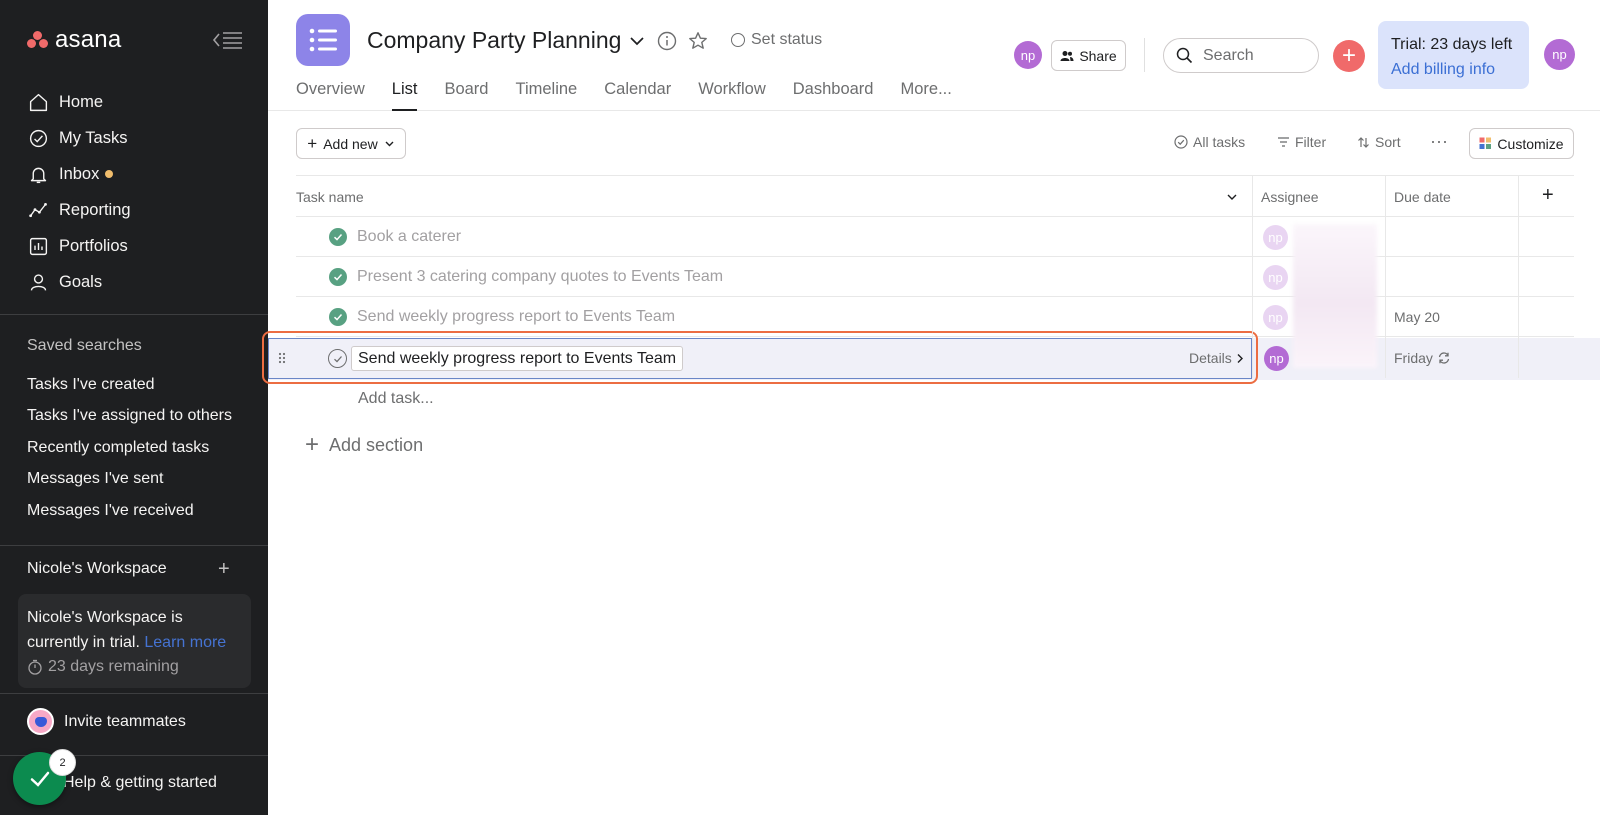  What do you see at coordinates (1301, 142) in the screenshot?
I see `filter-button: Filter` at bounding box center [1301, 142].